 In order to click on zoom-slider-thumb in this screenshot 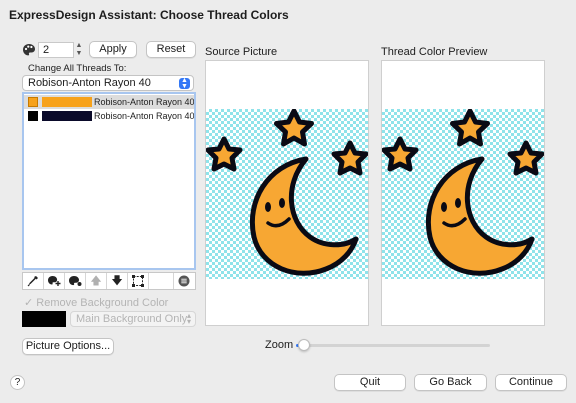, I will do `click(304, 345)`.